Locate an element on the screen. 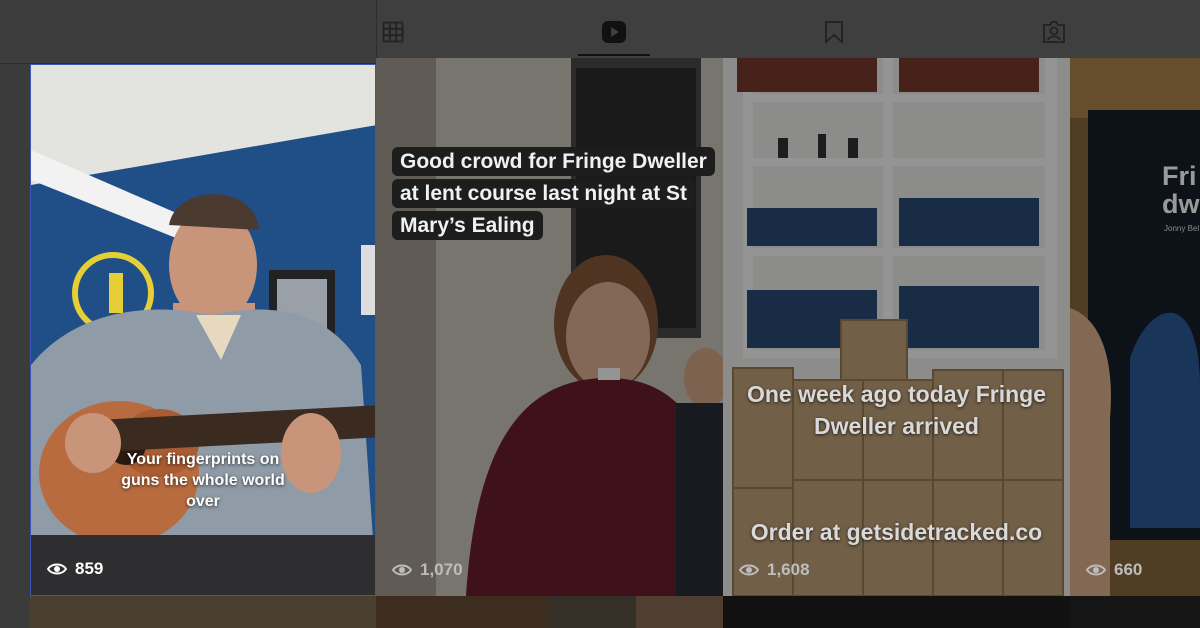 Image resolution: width=1200 pixels, height=628 pixels. reel-6-dim-overlay is located at coordinates (549, 612).